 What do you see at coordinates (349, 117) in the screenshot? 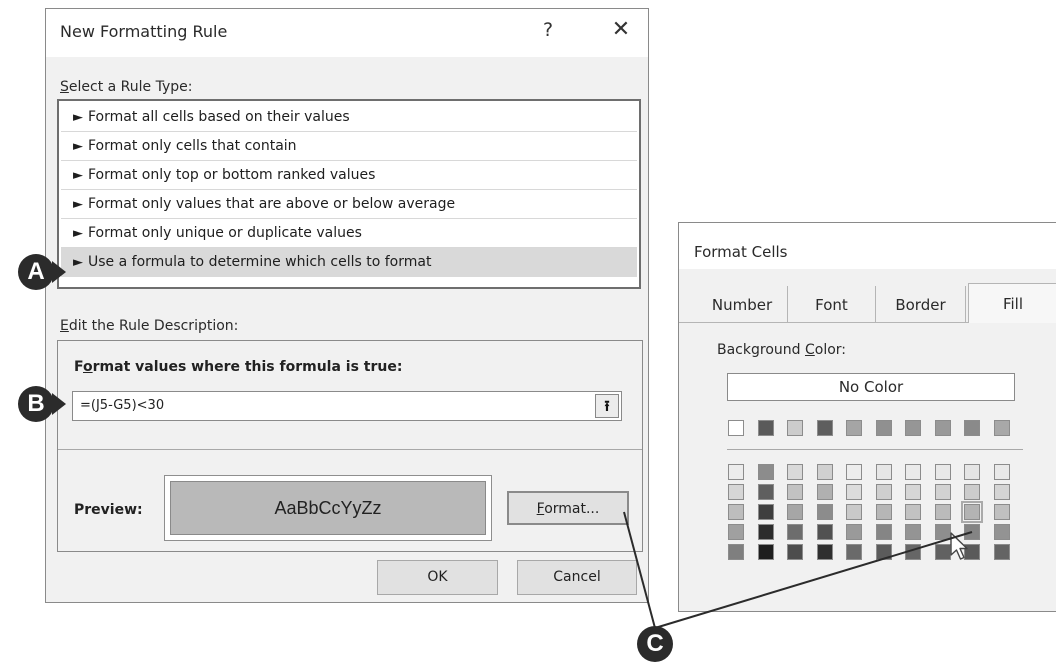
I see `rule-type-item: ► Format all cells based on their values` at bounding box center [349, 117].